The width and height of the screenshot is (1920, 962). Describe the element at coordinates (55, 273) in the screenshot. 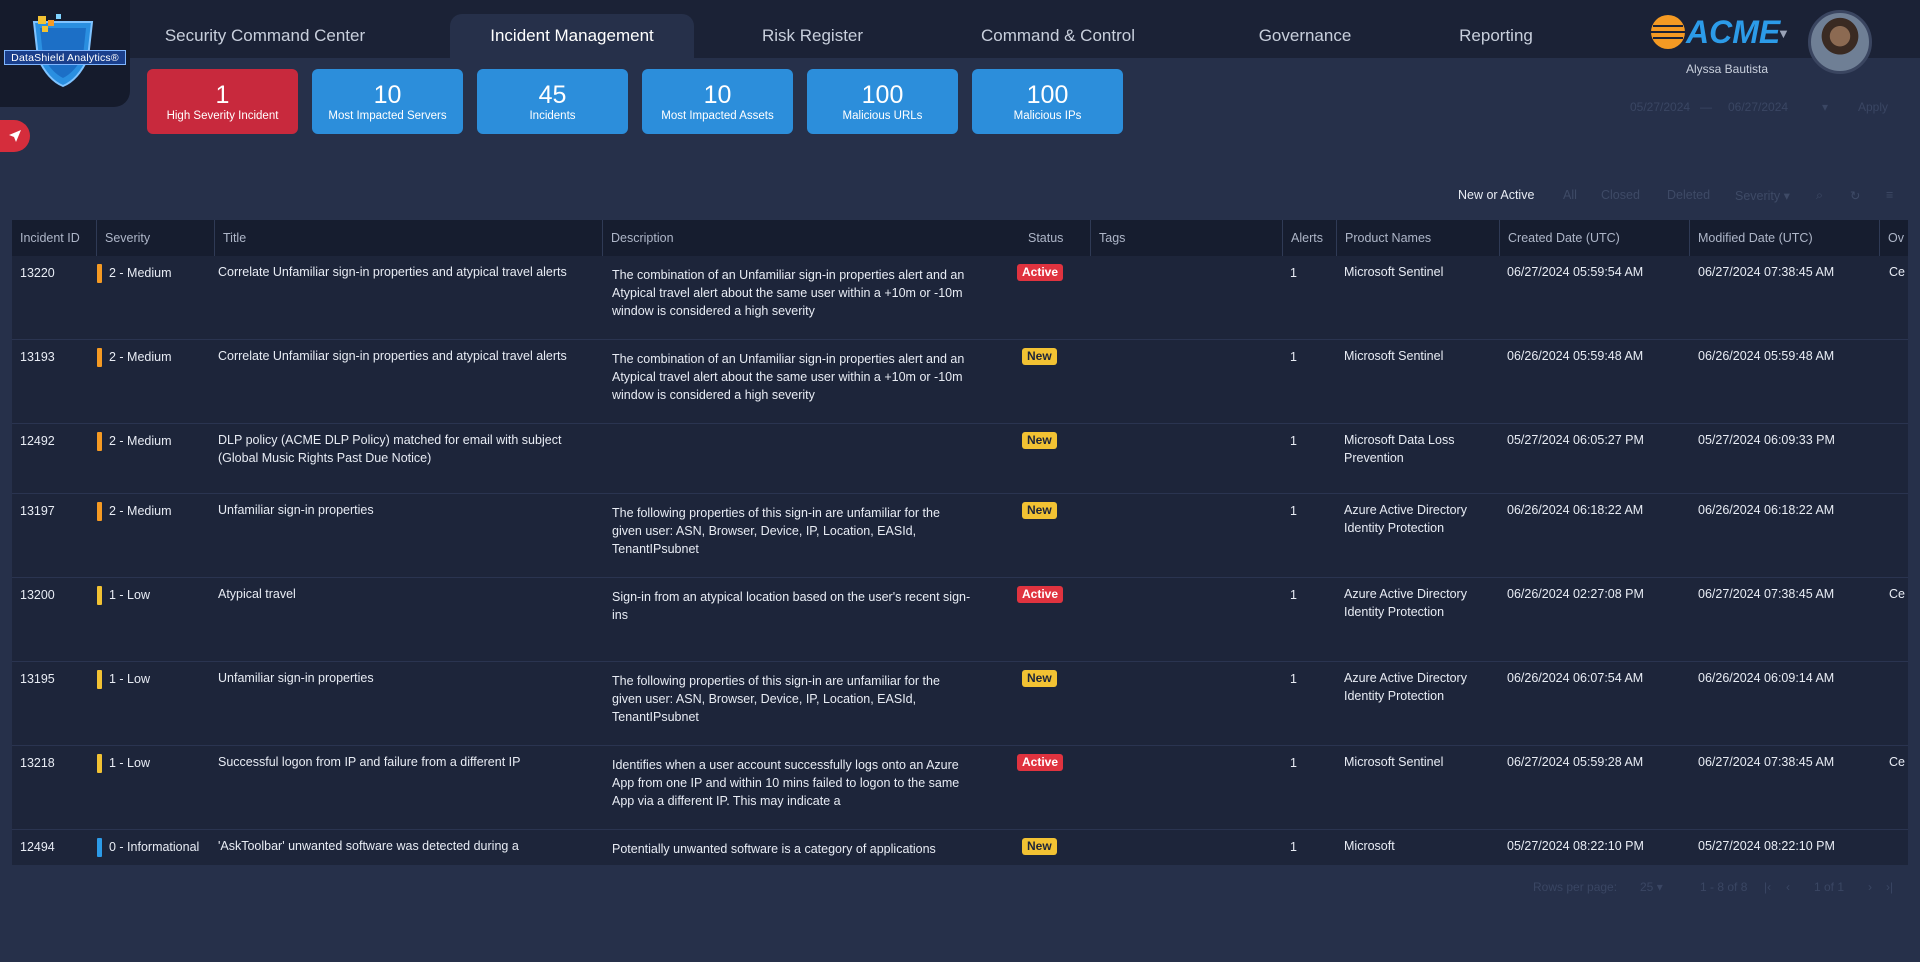

I see `incident-id: 13220` at that location.